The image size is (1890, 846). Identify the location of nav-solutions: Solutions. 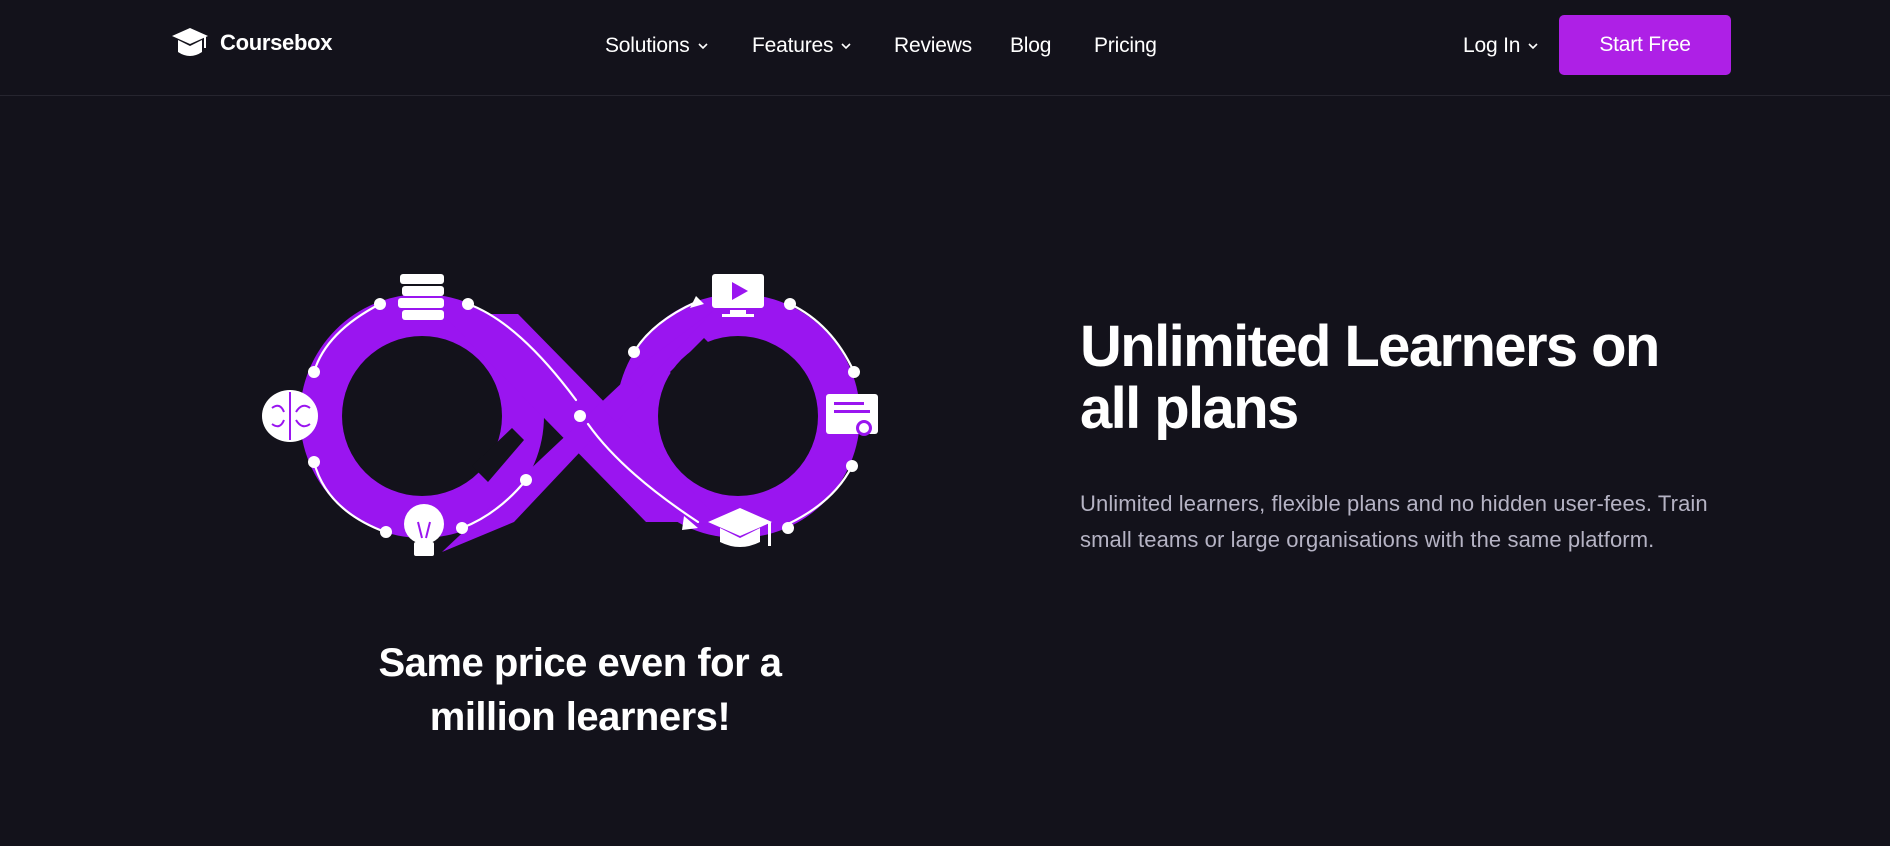
(657, 46).